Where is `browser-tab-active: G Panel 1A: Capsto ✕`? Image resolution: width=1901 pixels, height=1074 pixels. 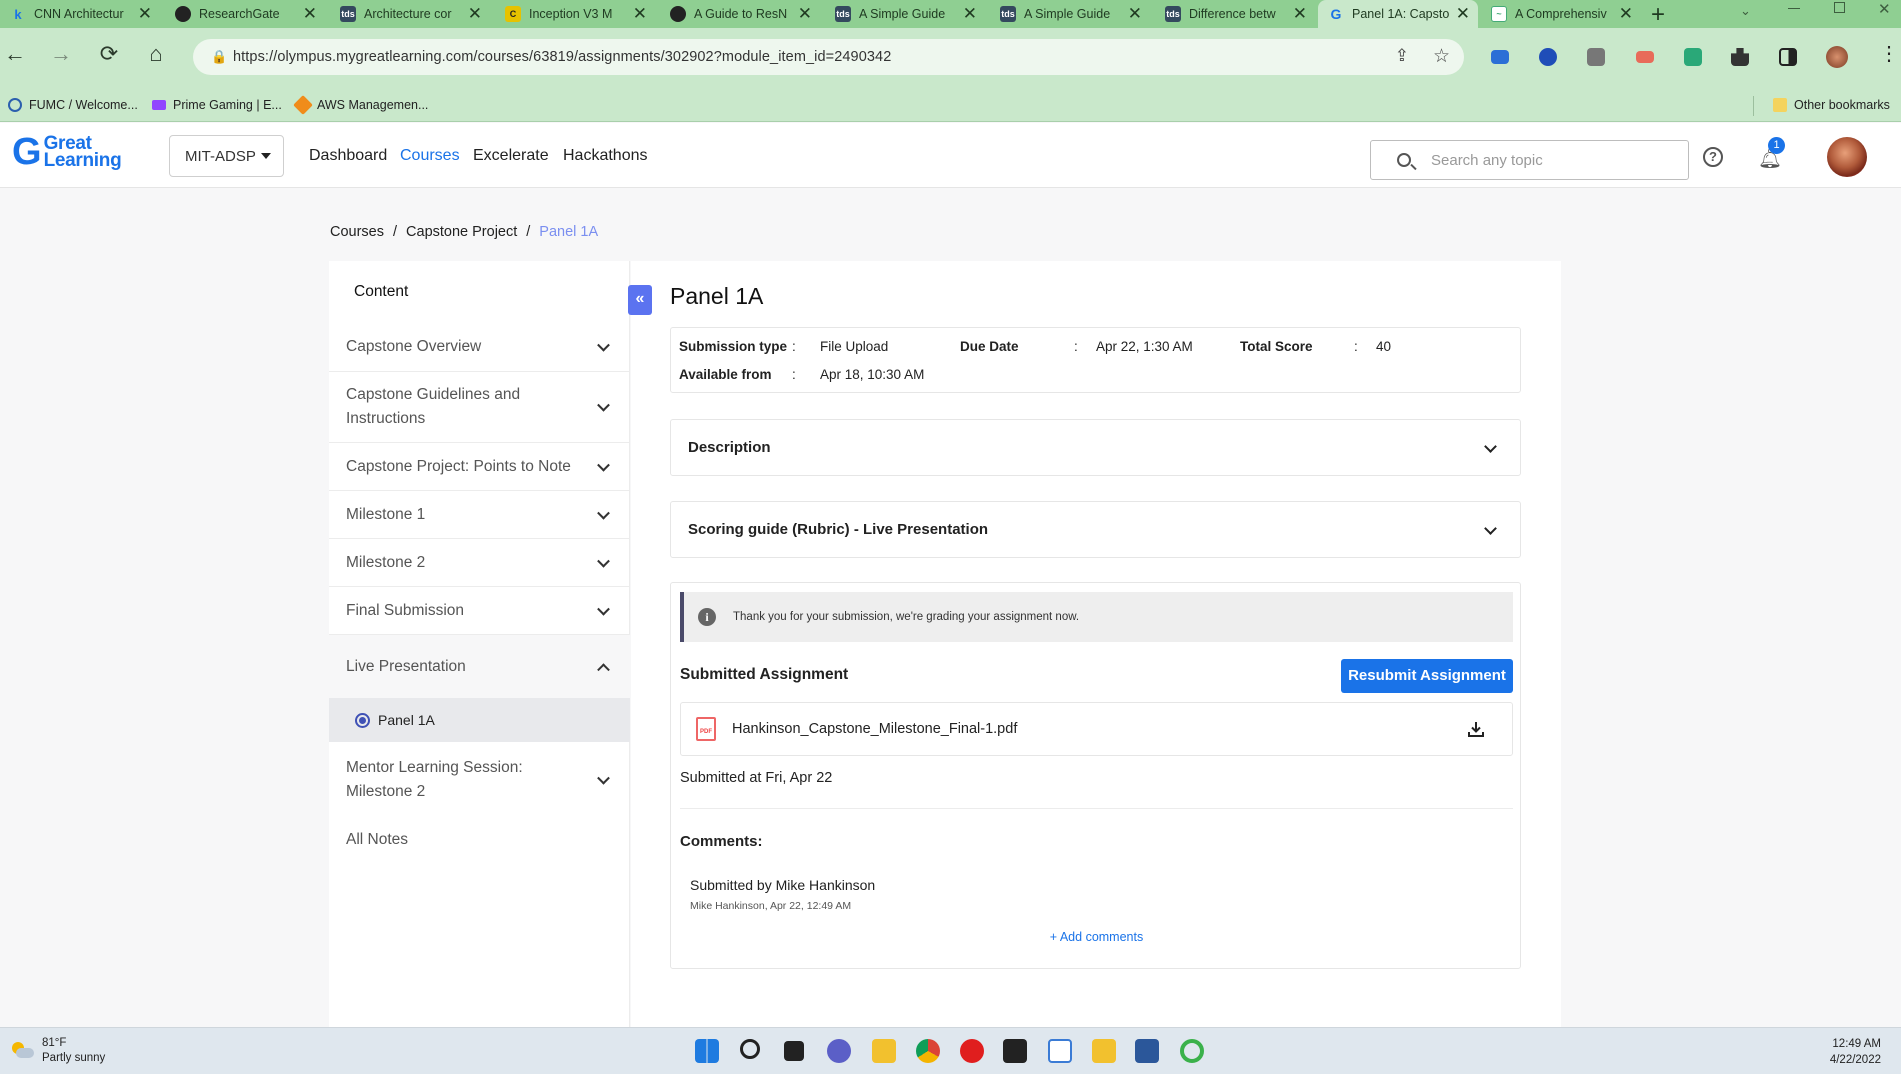
browser-tab-active: G Panel 1A: Capsto ✕ is located at coordinates (1398, 14).